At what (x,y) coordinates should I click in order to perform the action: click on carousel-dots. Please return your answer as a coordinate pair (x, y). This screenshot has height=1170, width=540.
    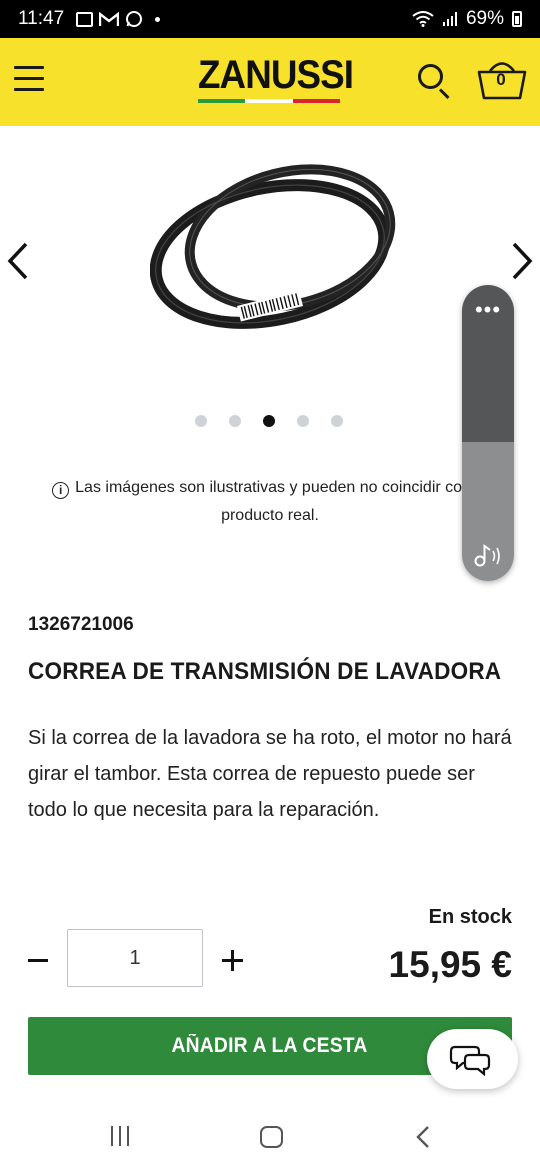
    Looking at the image, I should click on (269, 421).